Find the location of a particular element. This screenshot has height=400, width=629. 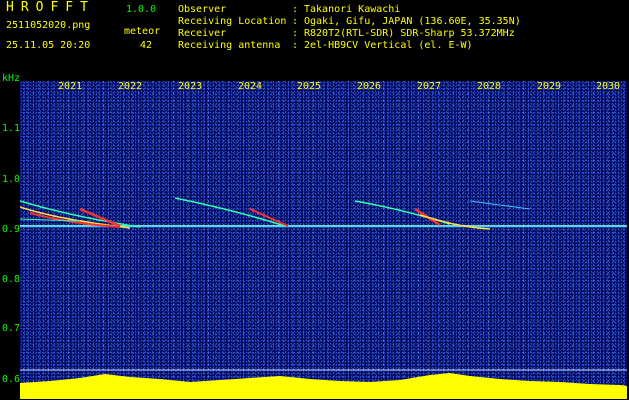

y-tick-label: 0.6 is located at coordinates (11, 379).